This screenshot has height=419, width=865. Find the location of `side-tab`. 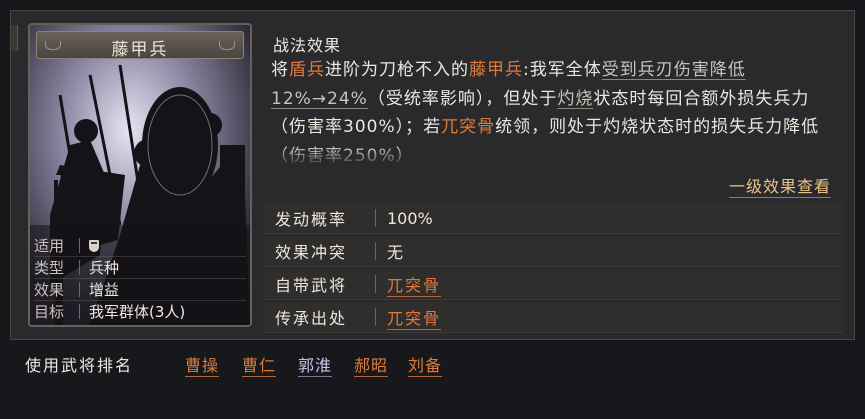

side-tab is located at coordinates (14, 38).